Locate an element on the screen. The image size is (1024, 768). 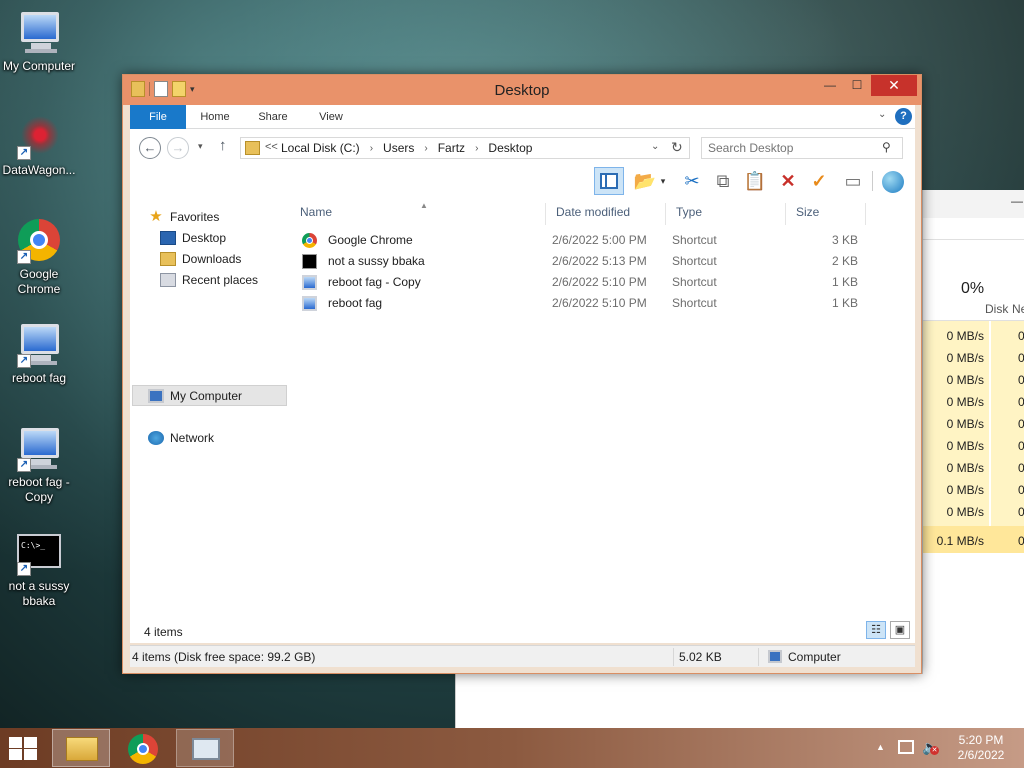
rename-button: ▭ is located at coordinates (853, 181).